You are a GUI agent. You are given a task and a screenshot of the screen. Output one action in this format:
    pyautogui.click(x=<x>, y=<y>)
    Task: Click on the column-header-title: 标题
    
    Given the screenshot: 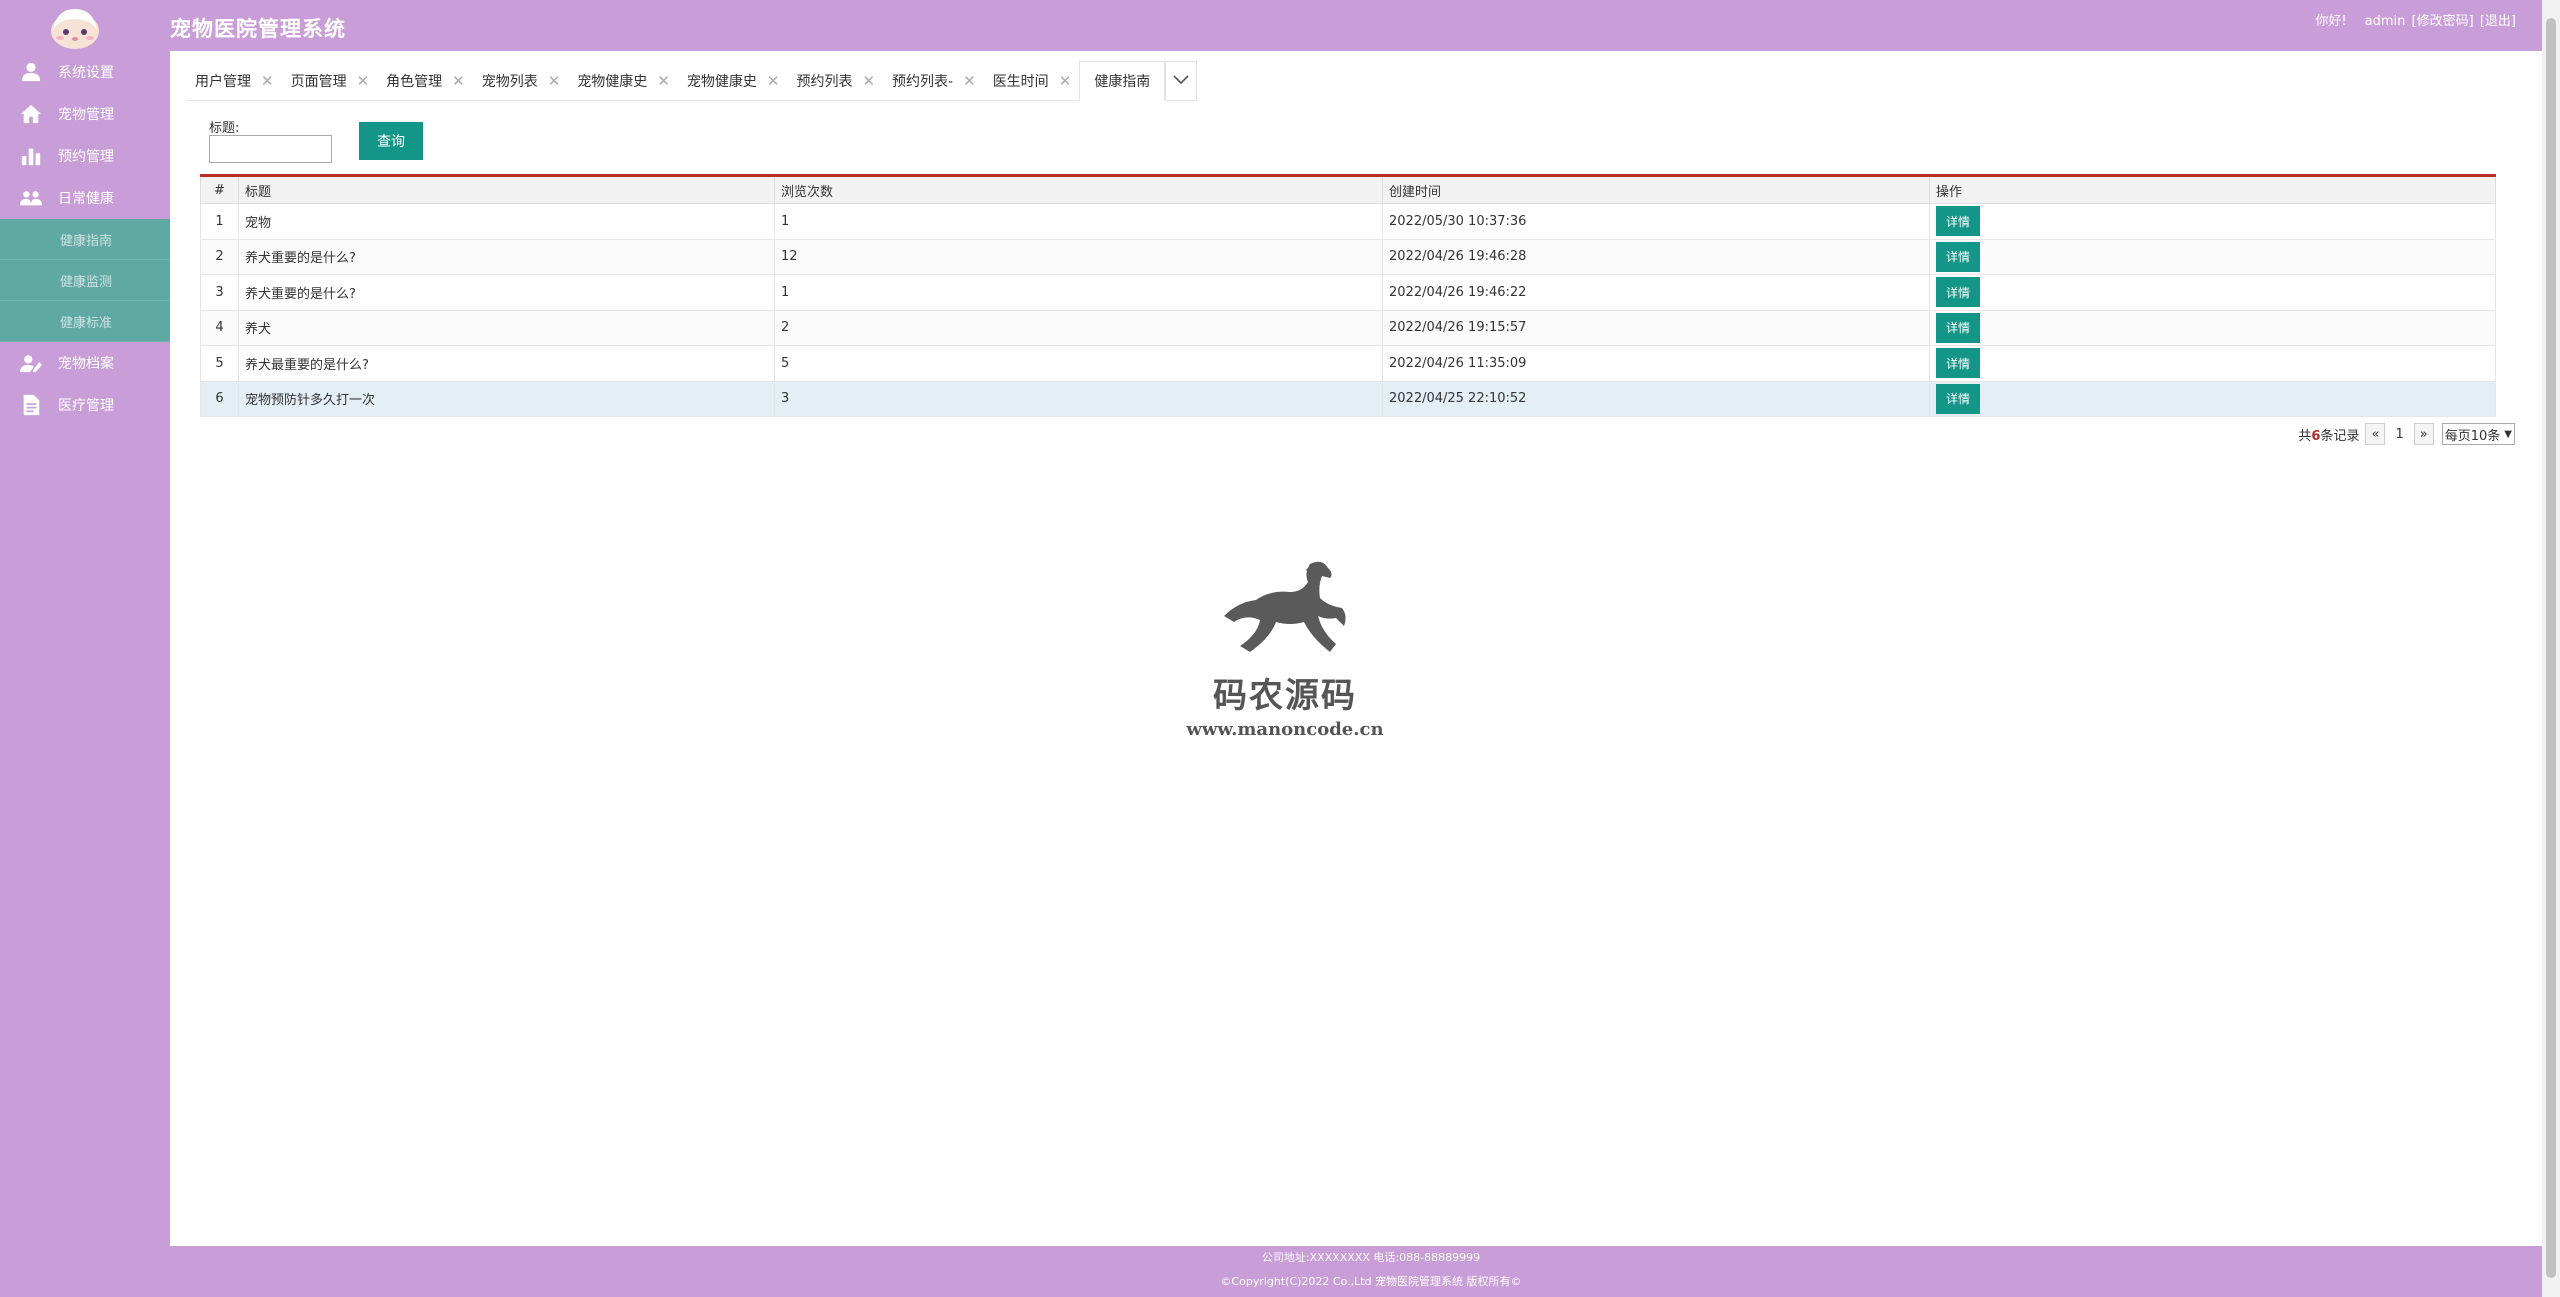 What is the action you would take?
    pyautogui.click(x=506, y=189)
    